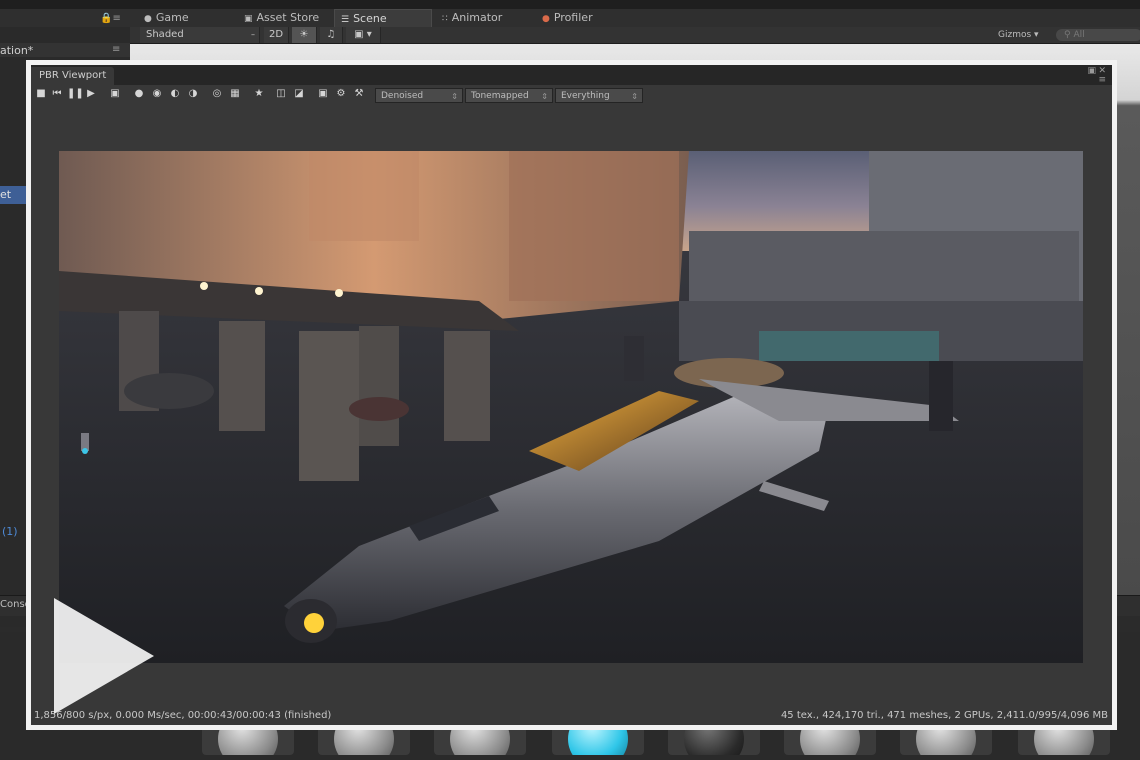 This screenshot has width=1140, height=760. What do you see at coordinates (13, 195) in the screenshot?
I see `hierarchy-selected-row: et` at bounding box center [13, 195].